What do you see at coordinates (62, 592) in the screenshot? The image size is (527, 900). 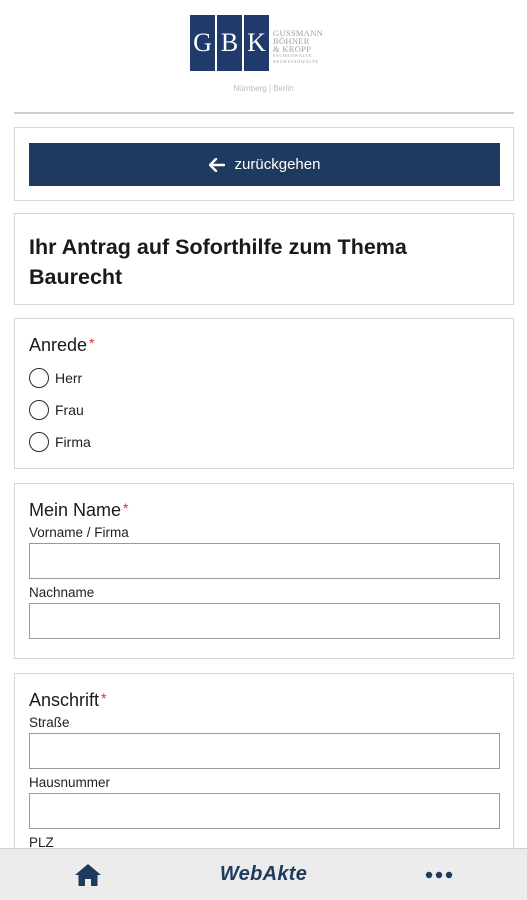 I see `last-name-label: Nachname` at bounding box center [62, 592].